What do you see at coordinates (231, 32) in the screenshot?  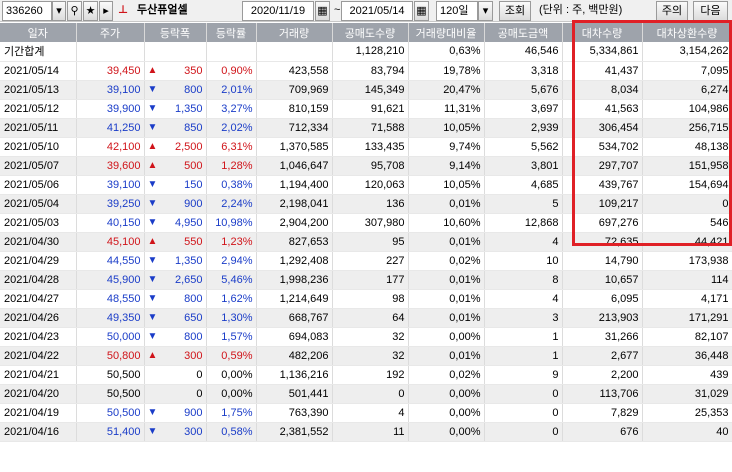 I see `column-header: 등락률` at bounding box center [231, 32].